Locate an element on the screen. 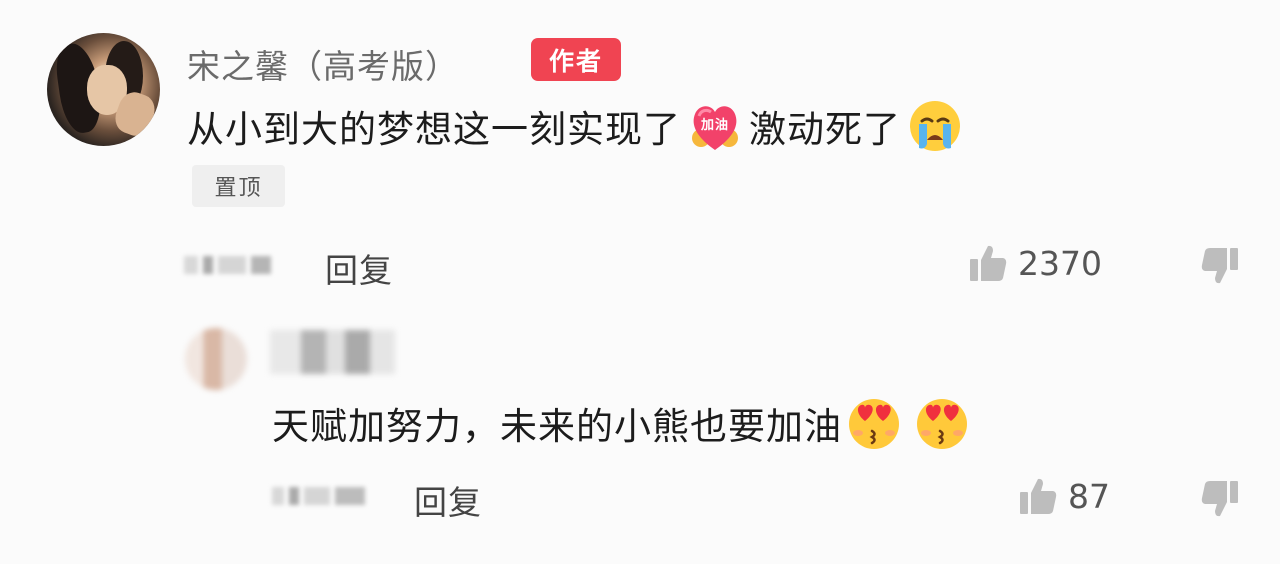 The height and width of the screenshot is (564, 1280). sticker-label: 加油 is located at coordinates (714, 125).